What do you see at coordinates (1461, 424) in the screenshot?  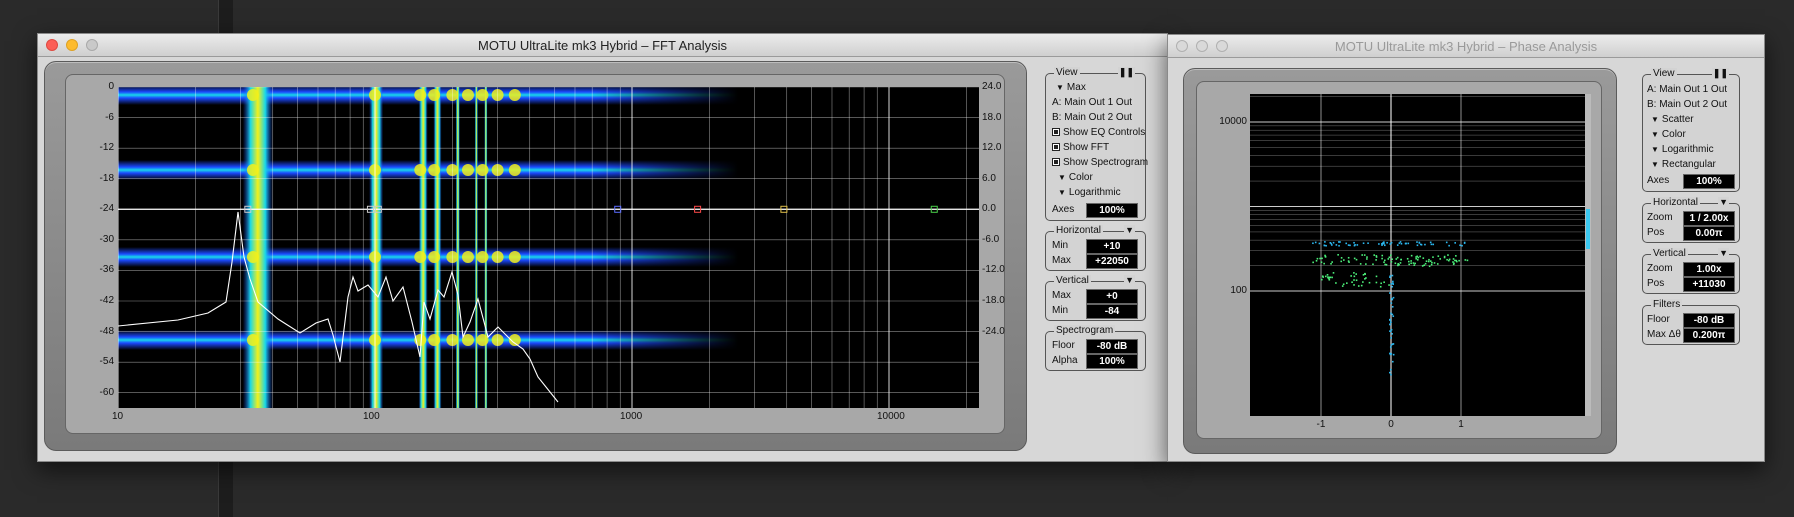 I see `x-axis-label: 1` at bounding box center [1461, 424].